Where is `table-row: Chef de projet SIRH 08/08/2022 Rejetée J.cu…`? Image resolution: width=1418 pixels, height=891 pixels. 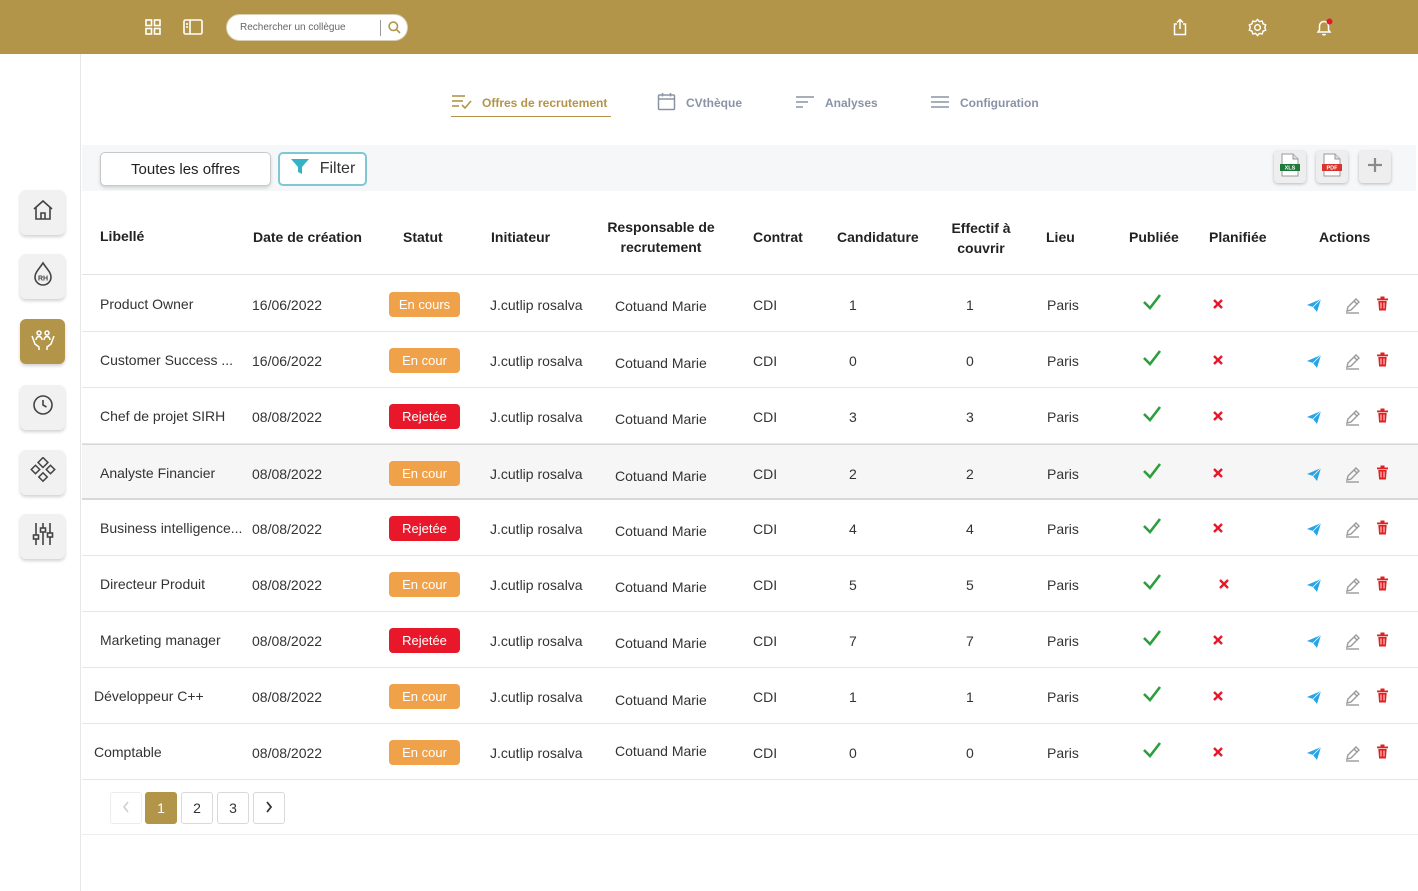
table-row: Chef de projet SIRH 08/08/2022 Rejetée J.cu… is located at coordinates (750, 416).